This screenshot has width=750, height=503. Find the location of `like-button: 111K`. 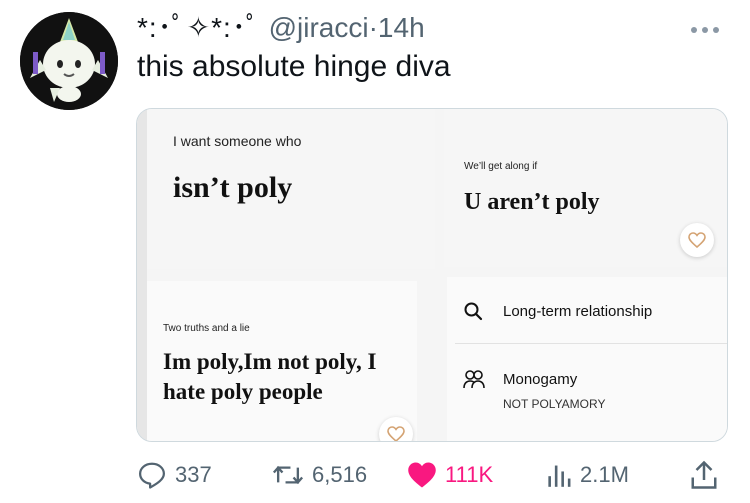

like-button: 111K is located at coordinates (450, 475).